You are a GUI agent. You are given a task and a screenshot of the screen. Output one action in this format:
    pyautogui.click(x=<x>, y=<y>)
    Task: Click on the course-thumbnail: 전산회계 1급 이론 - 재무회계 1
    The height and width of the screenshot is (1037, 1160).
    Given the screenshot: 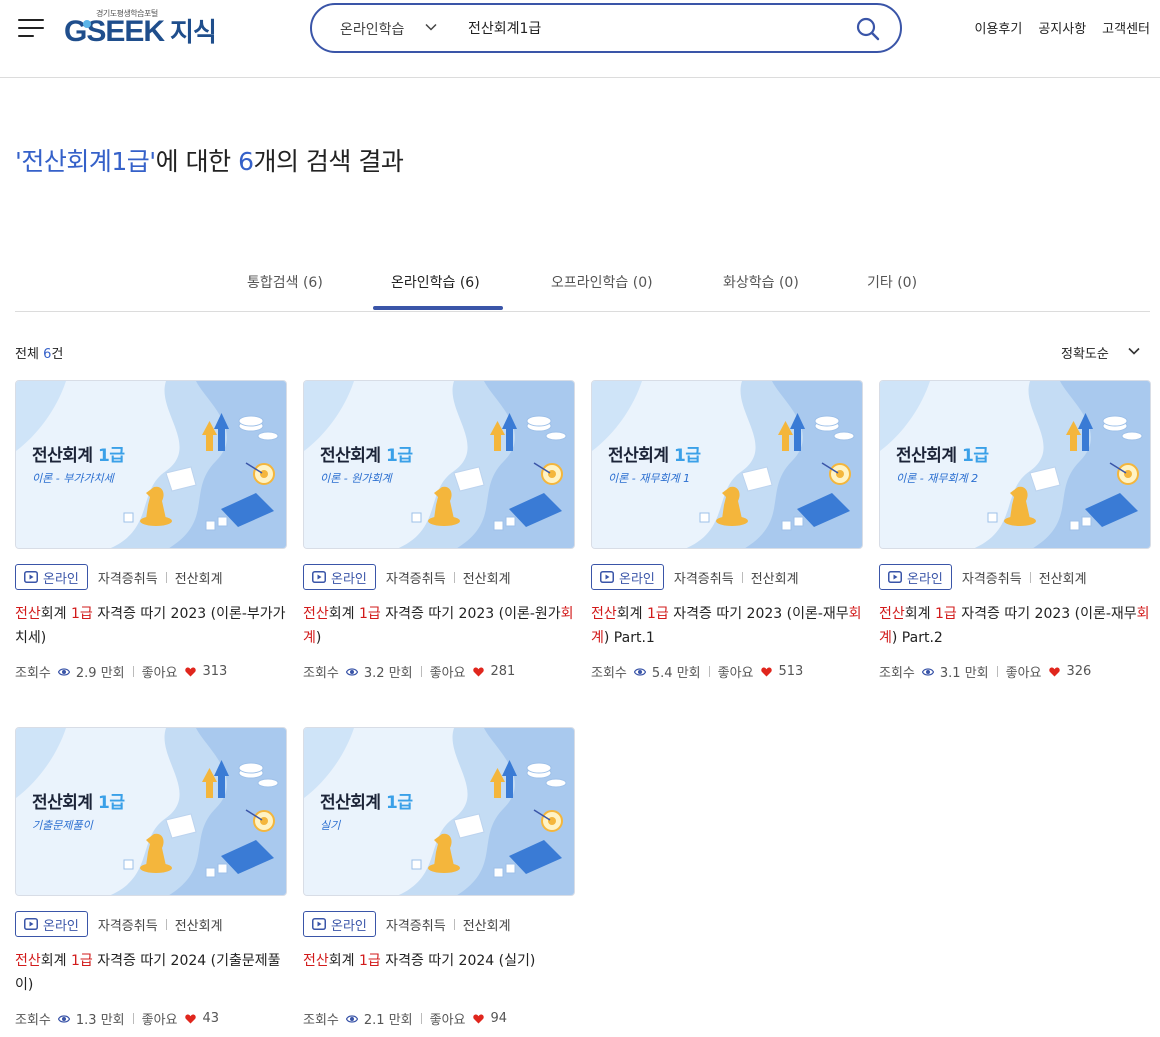 What is the action you would take?
    pyautogui.click(x=727, y=464)
    